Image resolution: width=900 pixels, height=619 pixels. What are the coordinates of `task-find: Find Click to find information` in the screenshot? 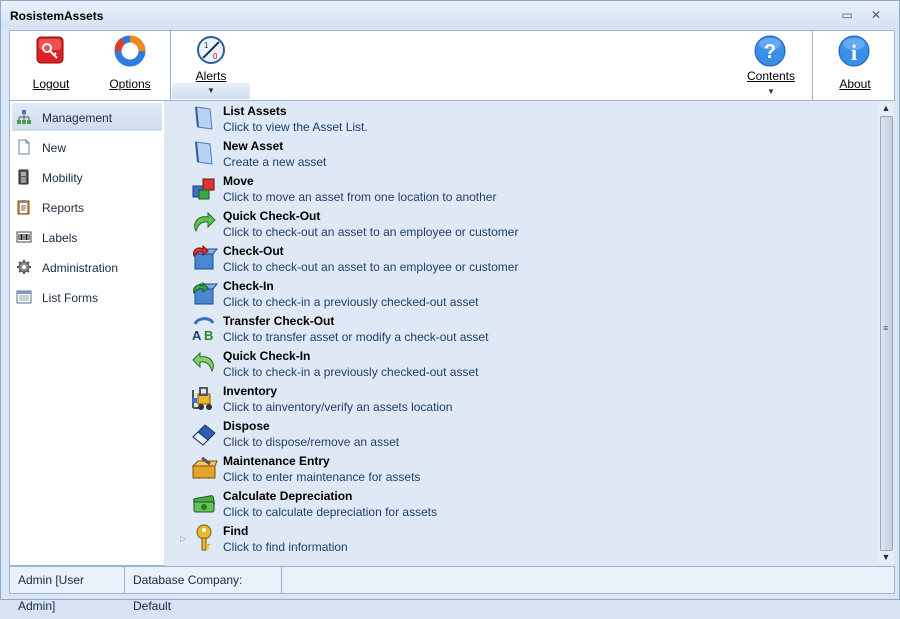 It's located at (490, 538).